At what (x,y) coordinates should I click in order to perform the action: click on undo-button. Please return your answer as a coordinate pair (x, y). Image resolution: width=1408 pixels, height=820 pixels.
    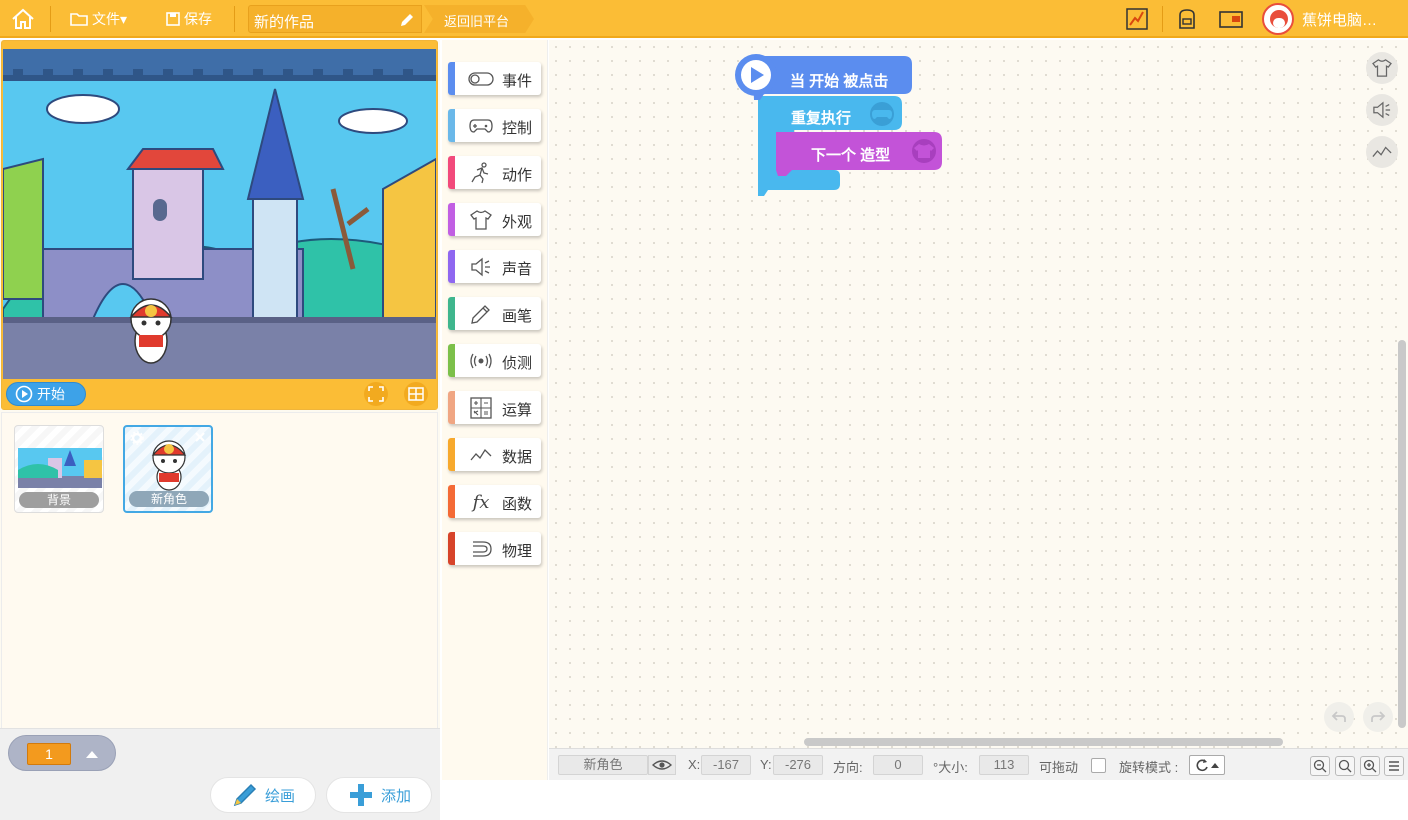
    Looking at the image, I should click on (1339, 717).